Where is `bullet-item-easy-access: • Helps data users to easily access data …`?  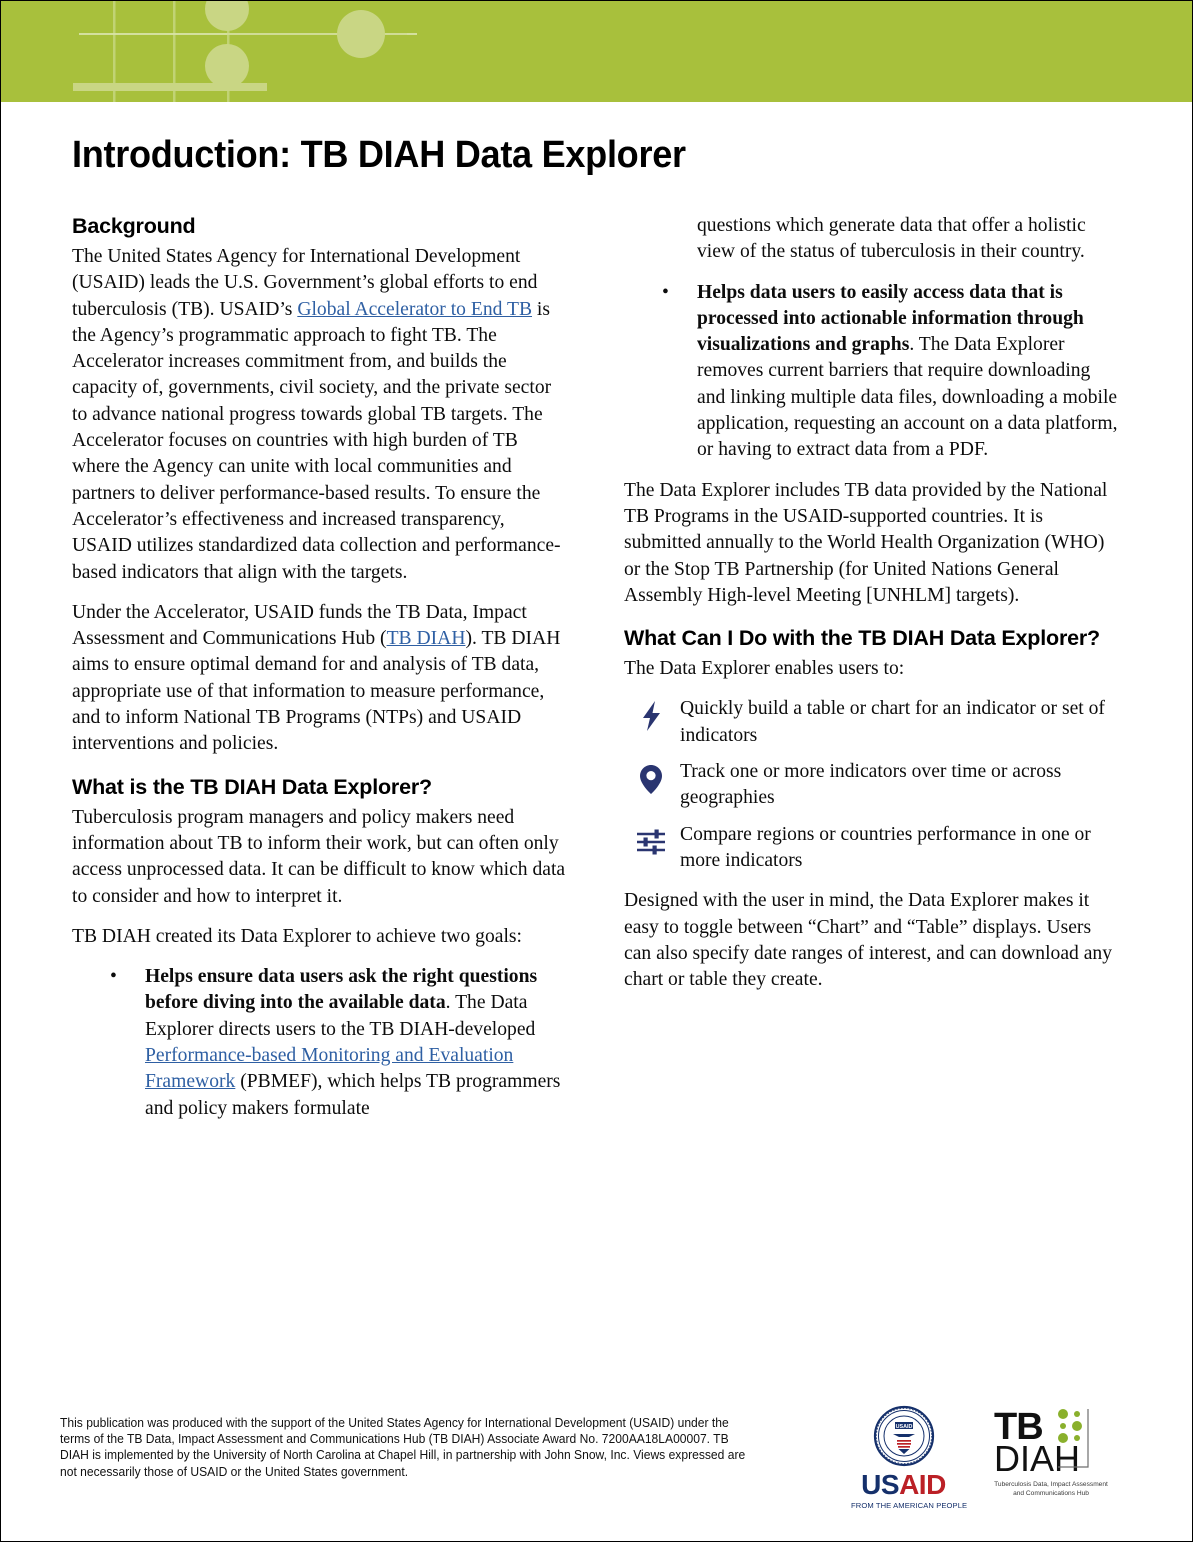
bullet-item-easy-access: • Helps data users to easily access data … is located at coordinates (873, 372).